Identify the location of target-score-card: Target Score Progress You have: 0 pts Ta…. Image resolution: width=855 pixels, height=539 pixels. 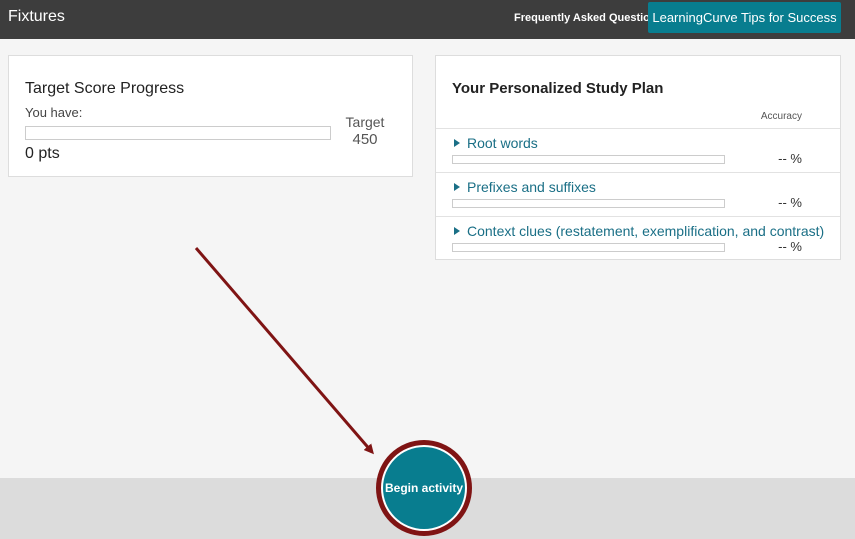
(210, 116).